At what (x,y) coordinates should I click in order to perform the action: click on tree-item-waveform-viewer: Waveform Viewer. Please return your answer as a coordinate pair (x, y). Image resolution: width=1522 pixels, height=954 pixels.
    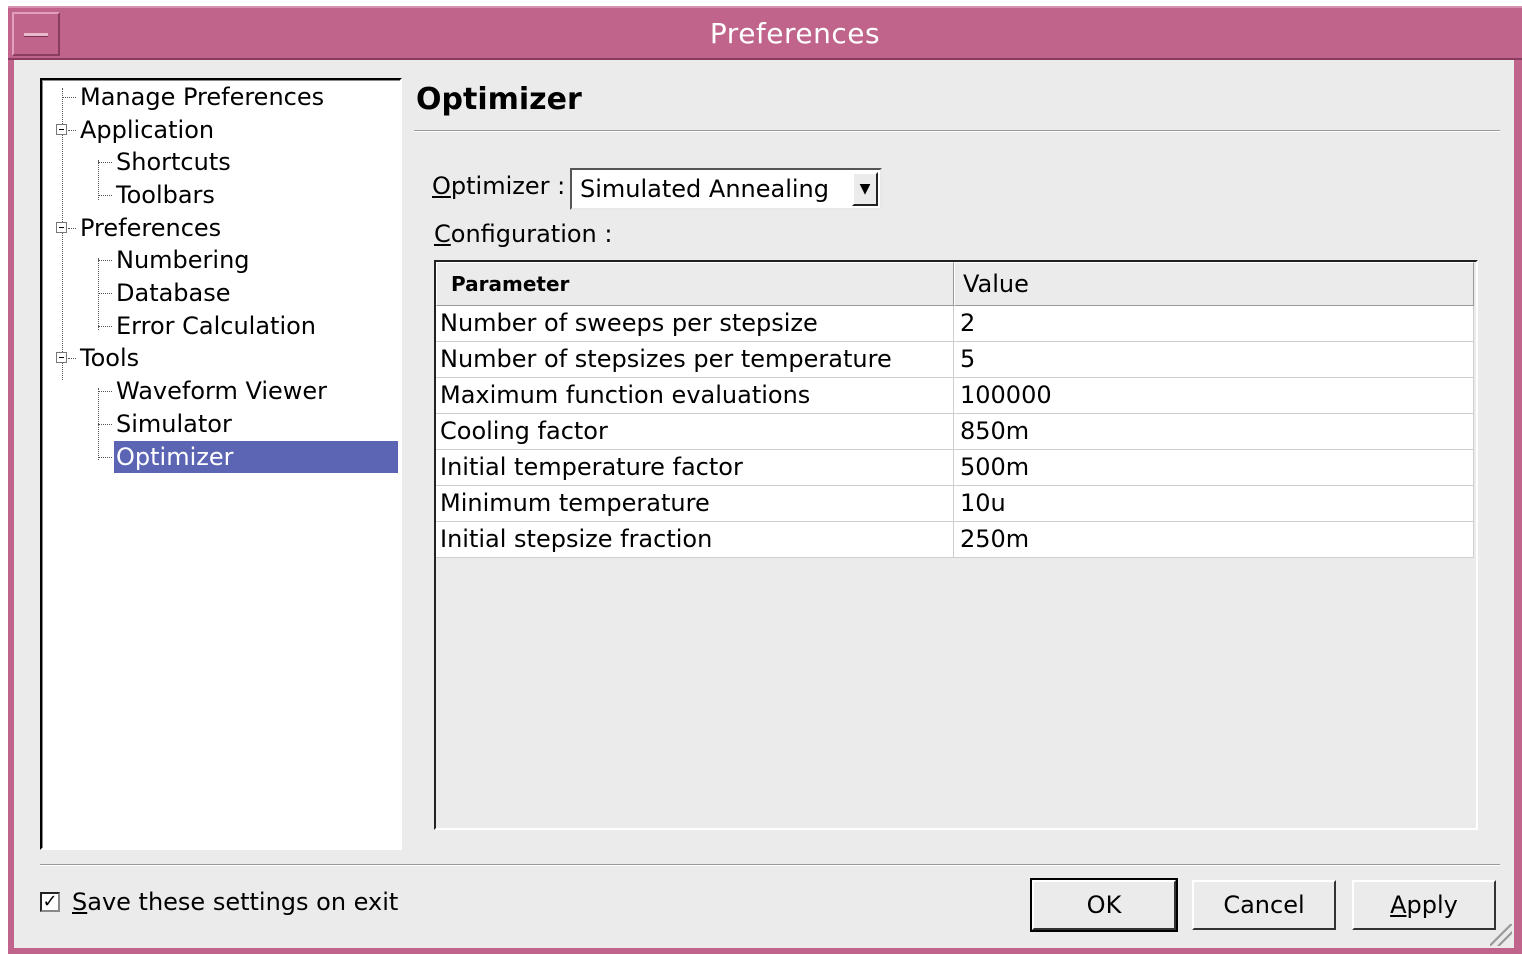
    Looking at the image, I should click on (222, 391).